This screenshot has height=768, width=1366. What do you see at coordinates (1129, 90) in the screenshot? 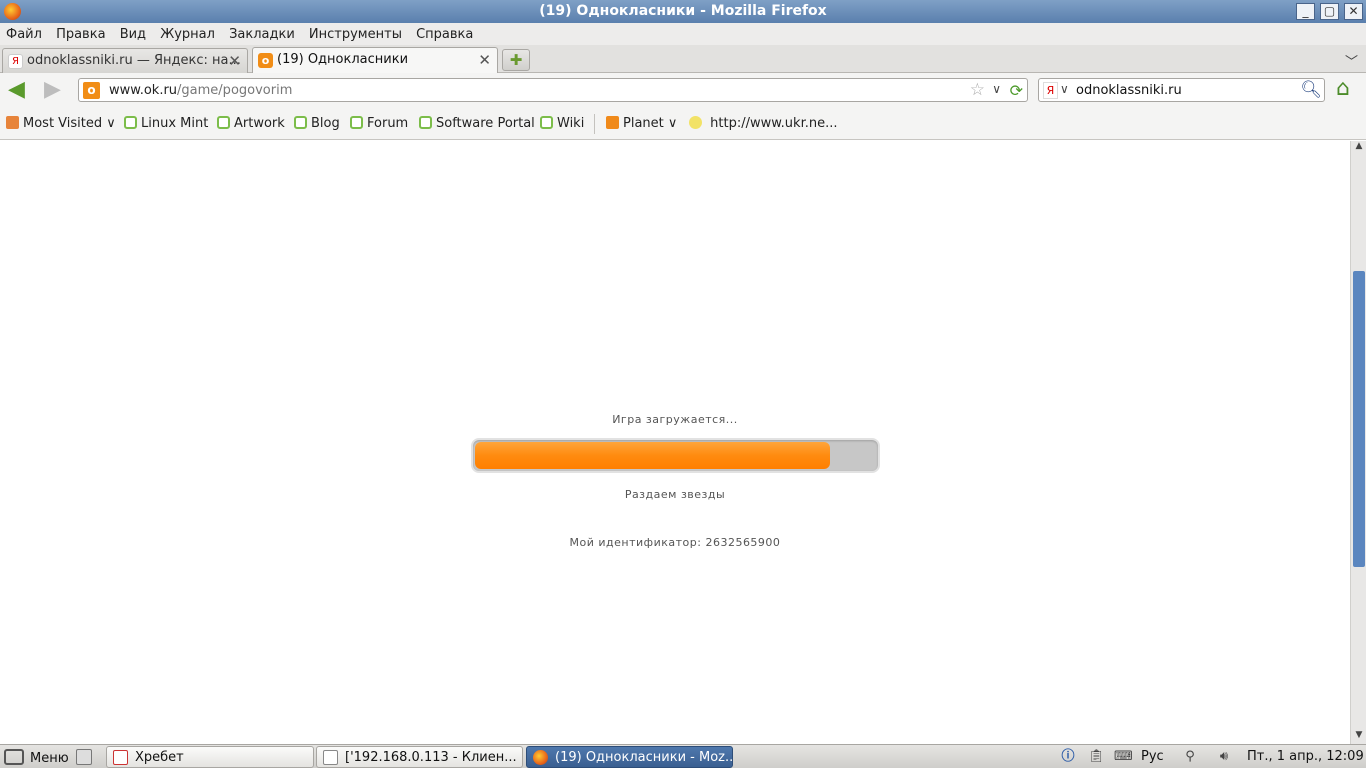
I see `search-input: odnoklassniki.ru` at bounding box center [1129, 90].